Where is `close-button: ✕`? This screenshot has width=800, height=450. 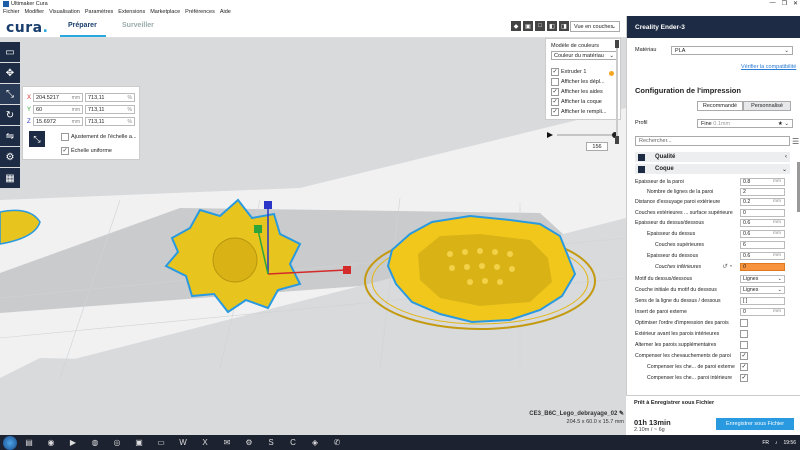
close-button: ✕ is located at coordinates (795, 3).